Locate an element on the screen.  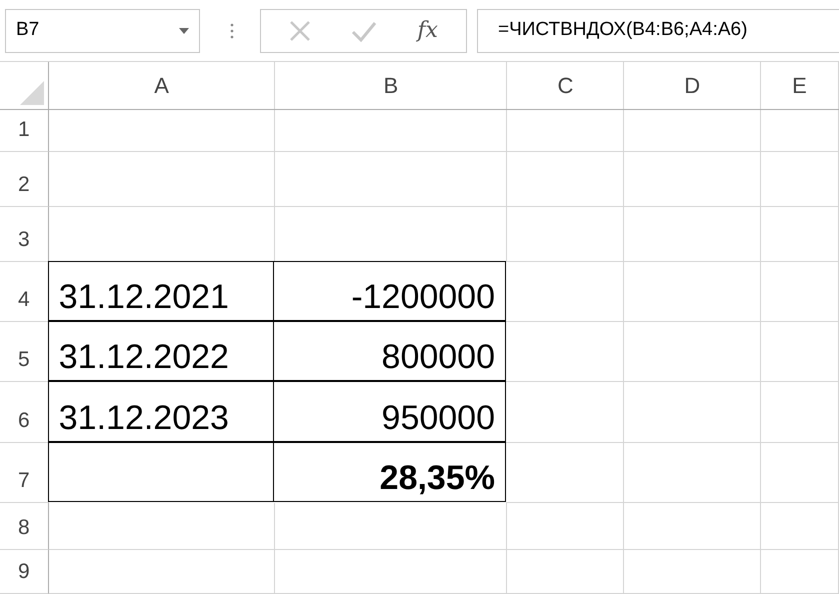
empty-cell is located at coordinates (161, 472).